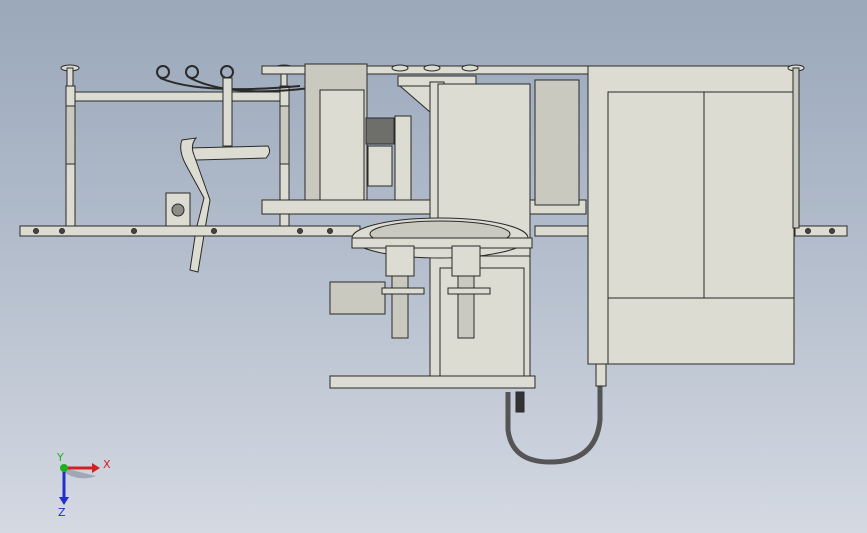  Describe the element at coordinates (62, 512) in the screenshot. I see `z-axis-label: Z` at that location.